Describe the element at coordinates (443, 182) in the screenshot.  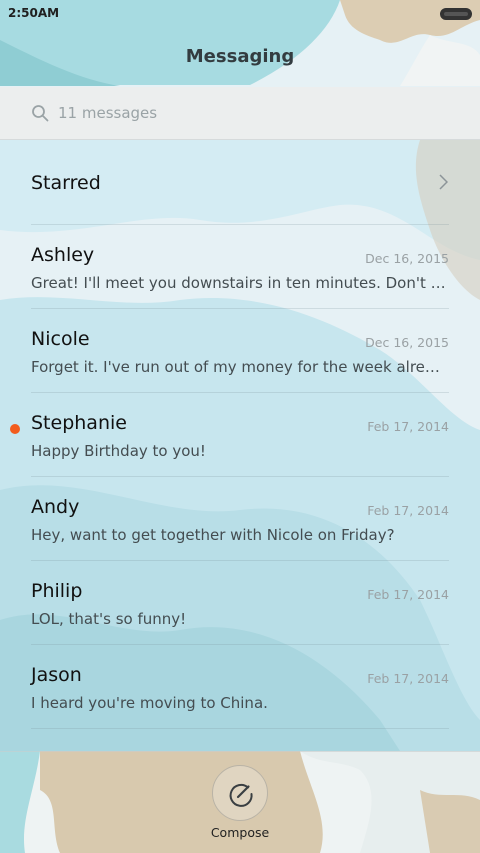
I see `chevron-right-icon` at that location.